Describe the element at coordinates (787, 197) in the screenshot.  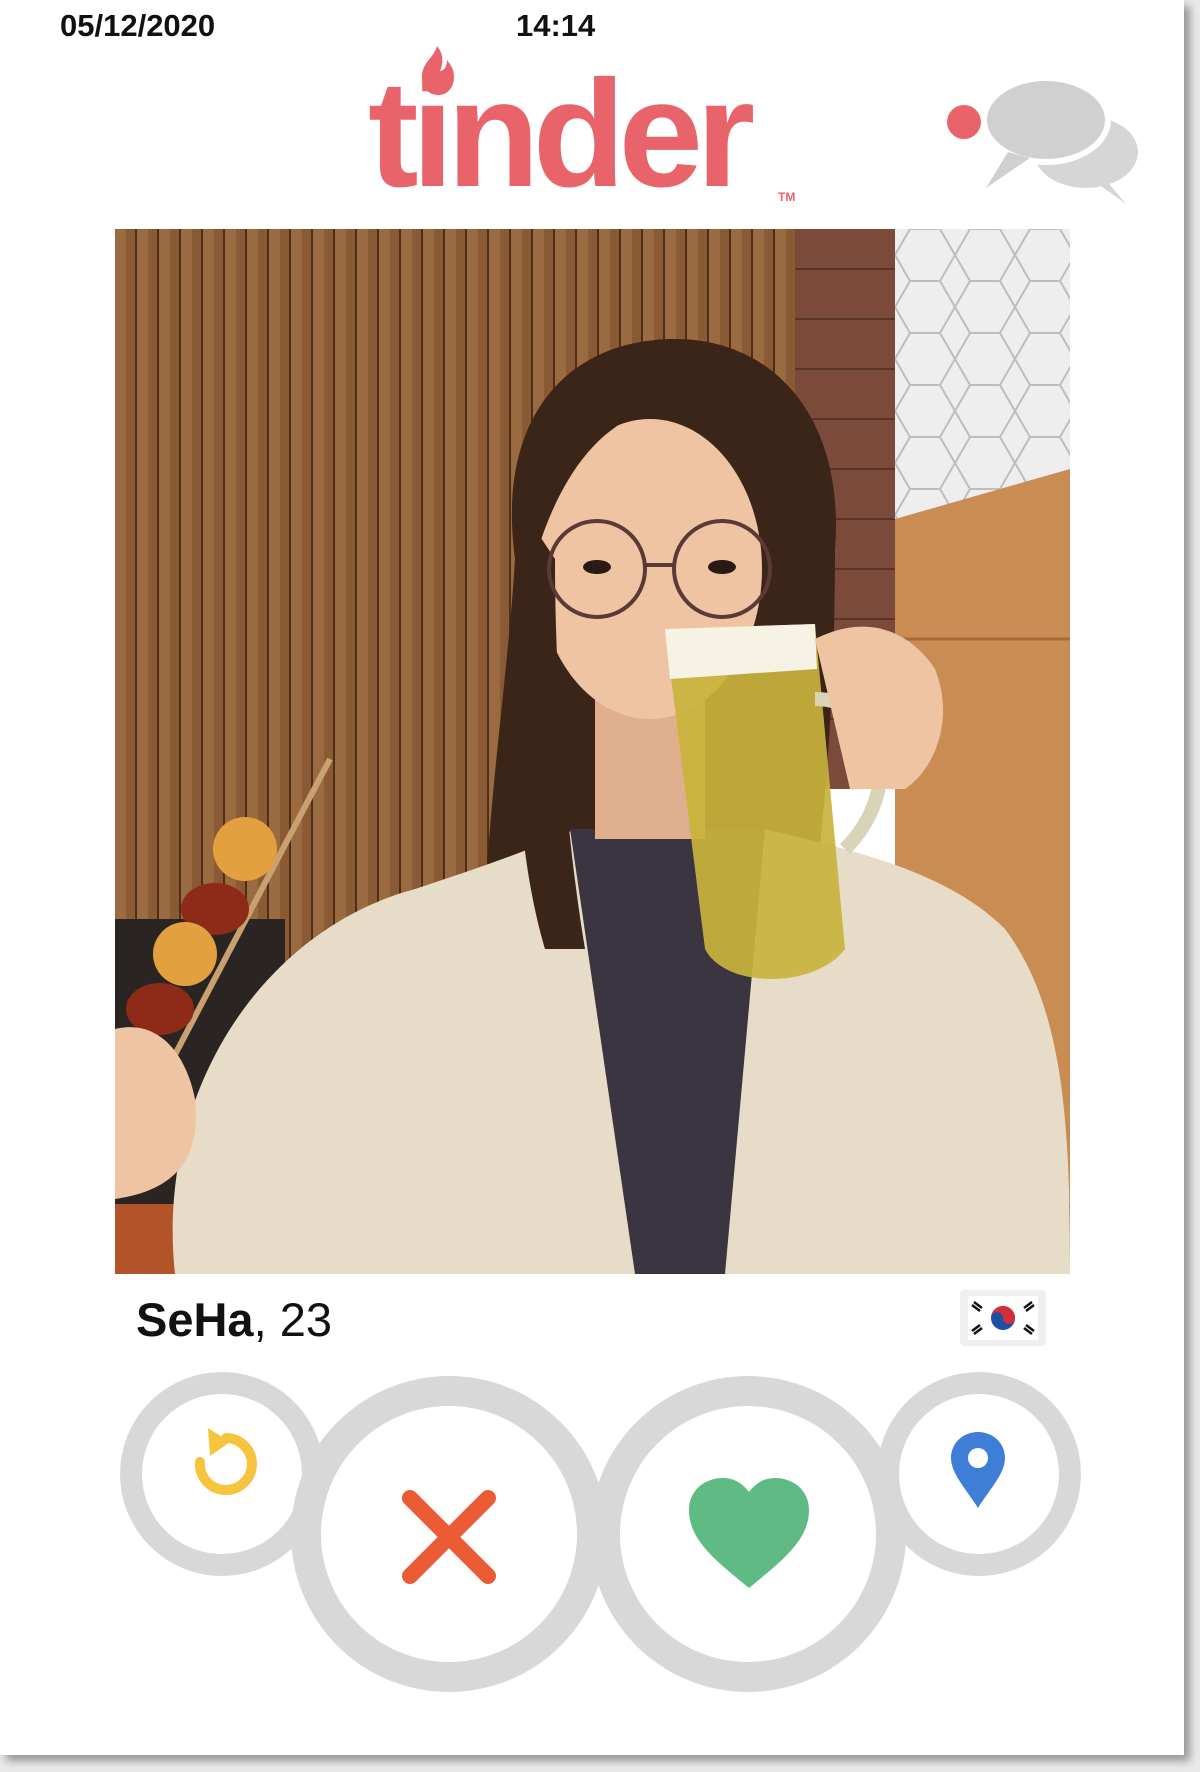
I see `trademark: TM` at that location.